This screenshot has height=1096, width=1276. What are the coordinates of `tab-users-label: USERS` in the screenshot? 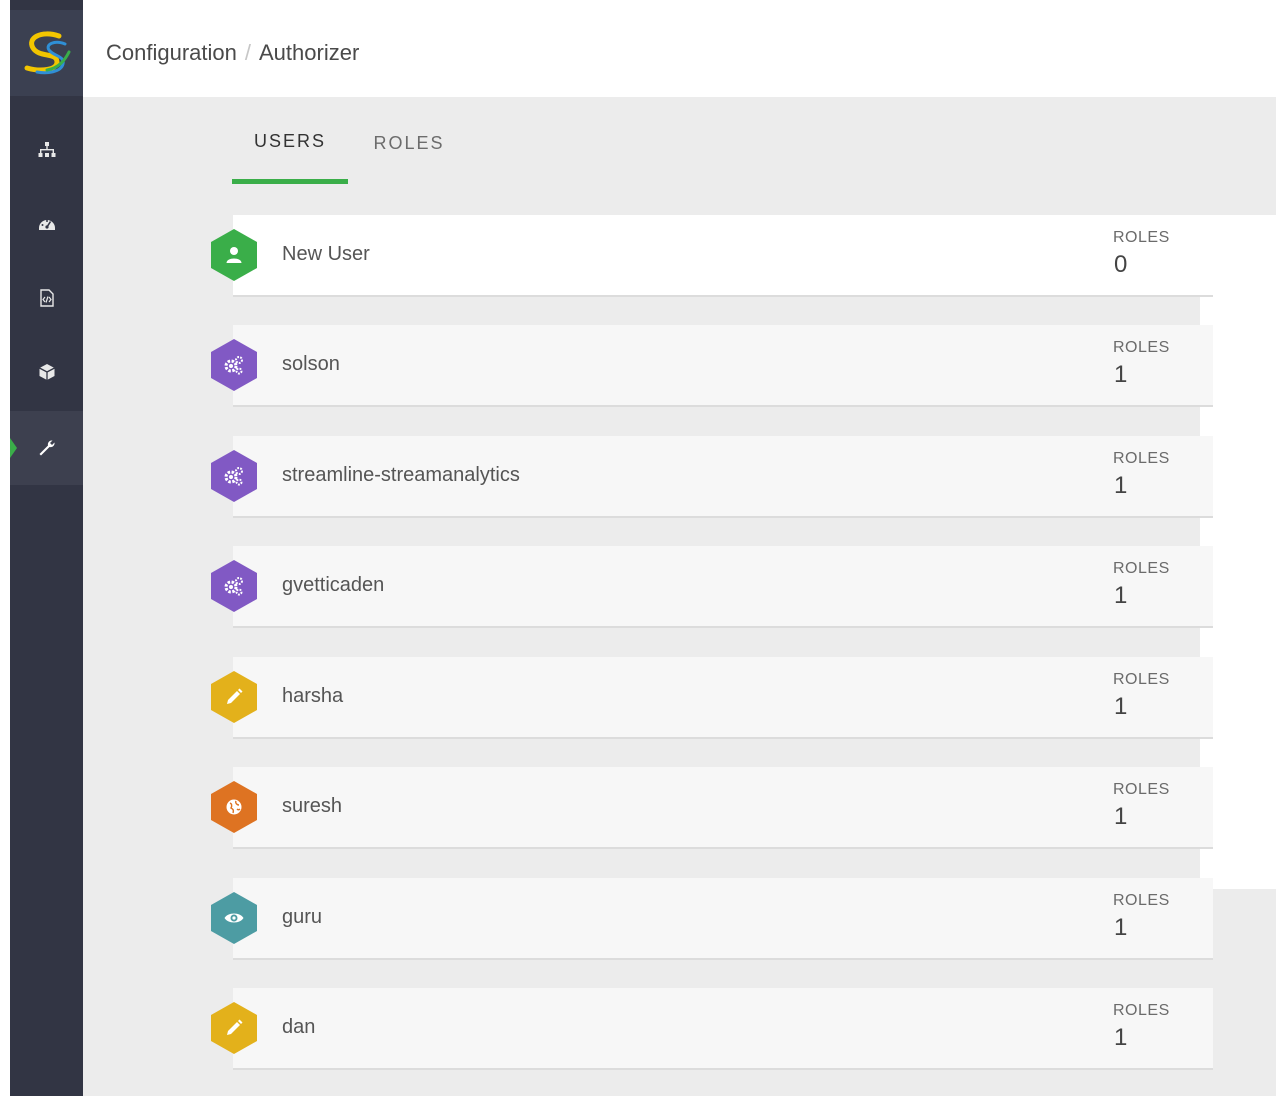 It's located at (289, 141).